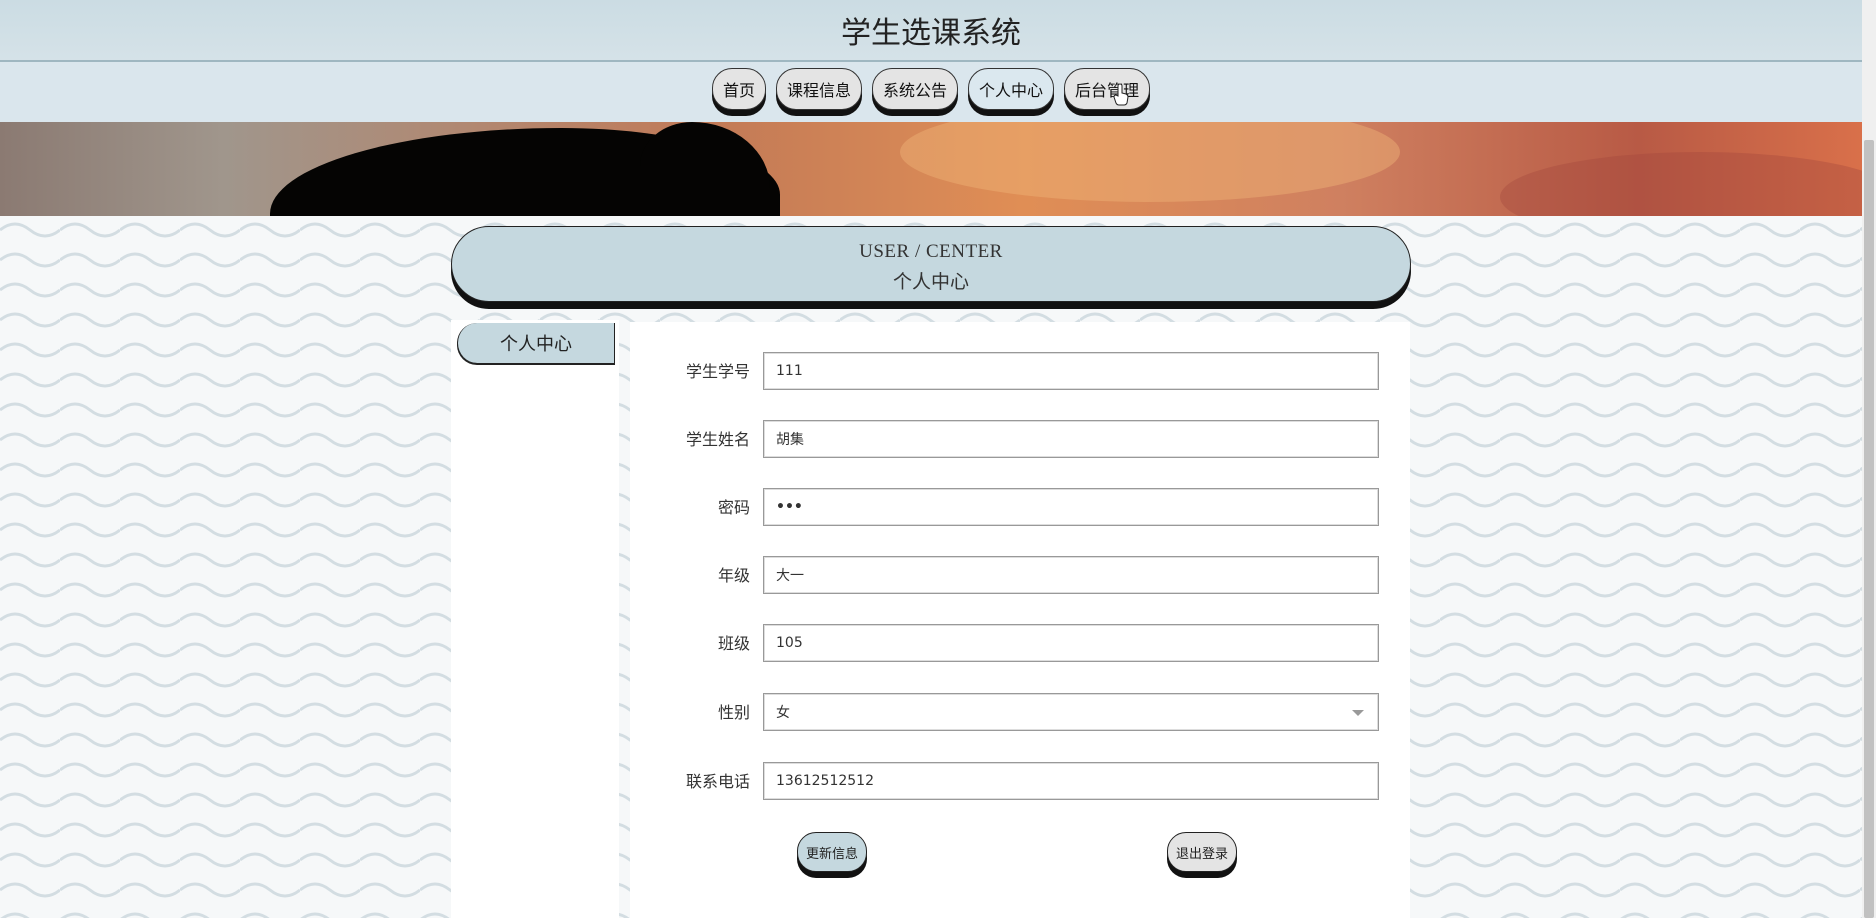 This screenshot has height=918, width=1876. I want to click on password-input: •••, so click(1071, 507).